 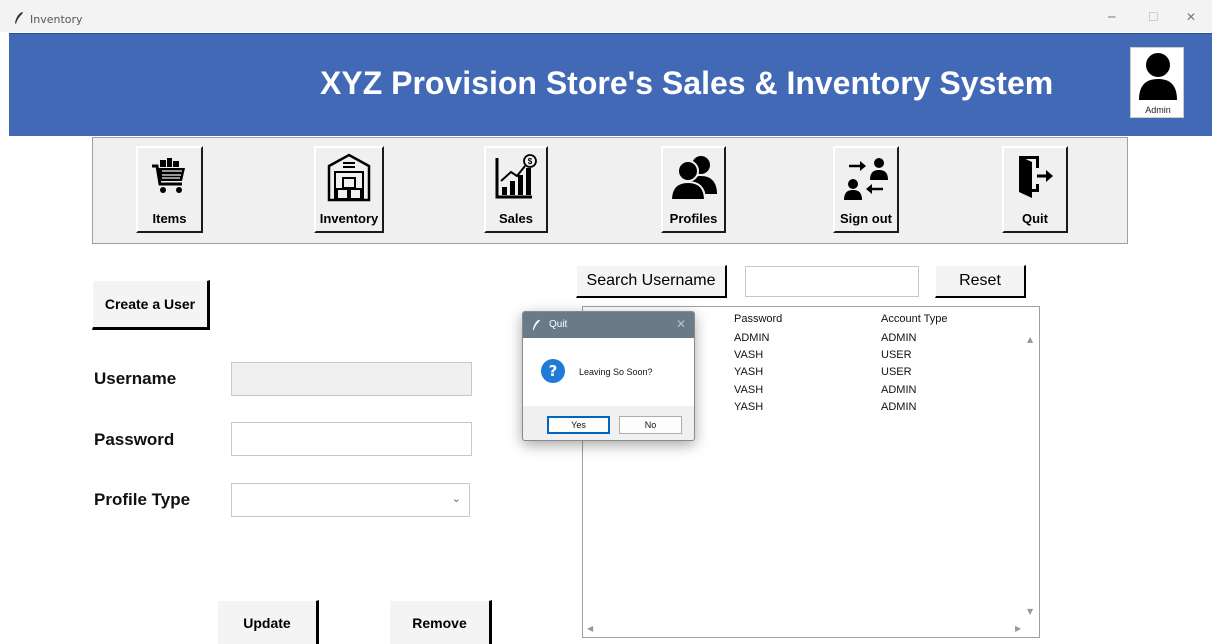 I want to click on minimize-button: ─, so click(x=1111, y=17).